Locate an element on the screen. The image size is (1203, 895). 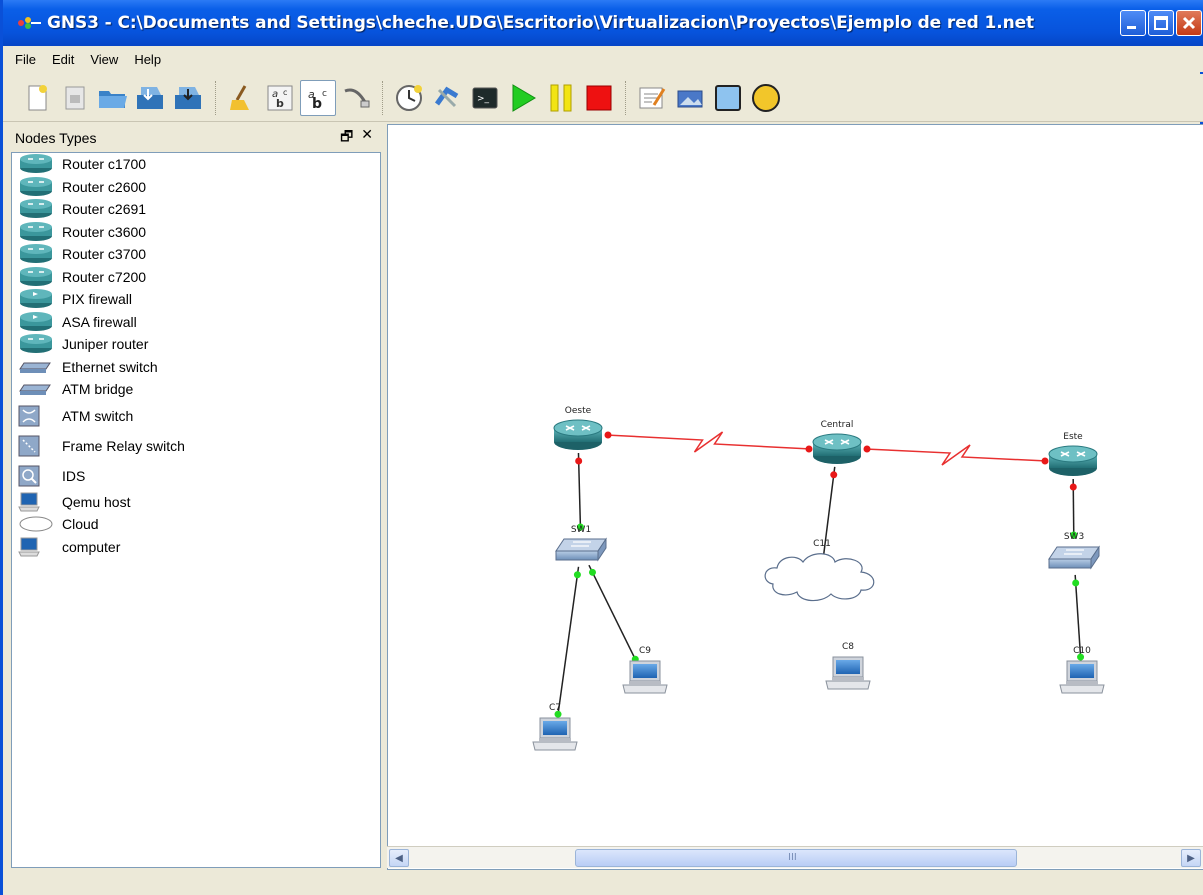
save-icon is located at coordinates (151, 98).